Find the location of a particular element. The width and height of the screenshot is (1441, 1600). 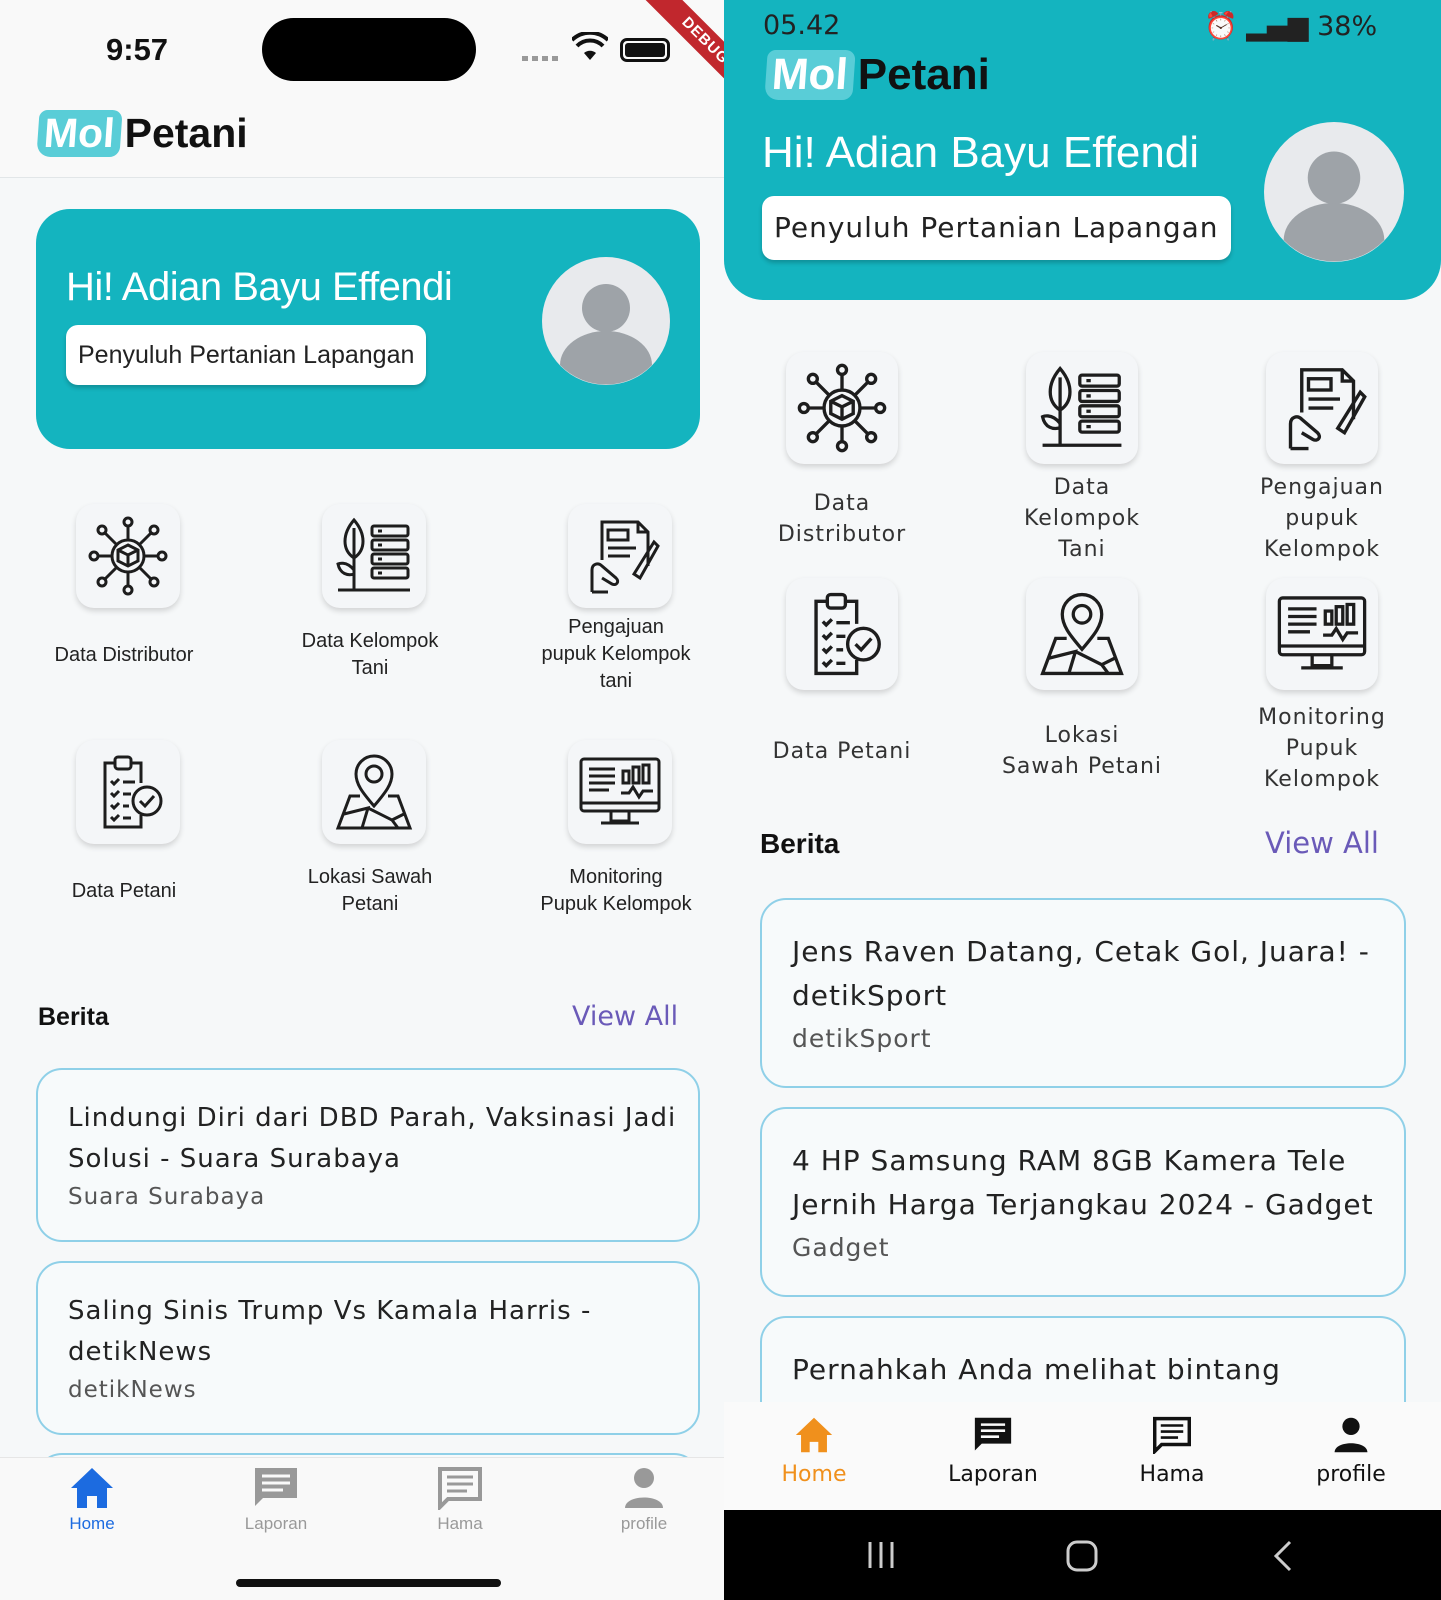

news-source: detikSport is located at coordinates (862, 1038).